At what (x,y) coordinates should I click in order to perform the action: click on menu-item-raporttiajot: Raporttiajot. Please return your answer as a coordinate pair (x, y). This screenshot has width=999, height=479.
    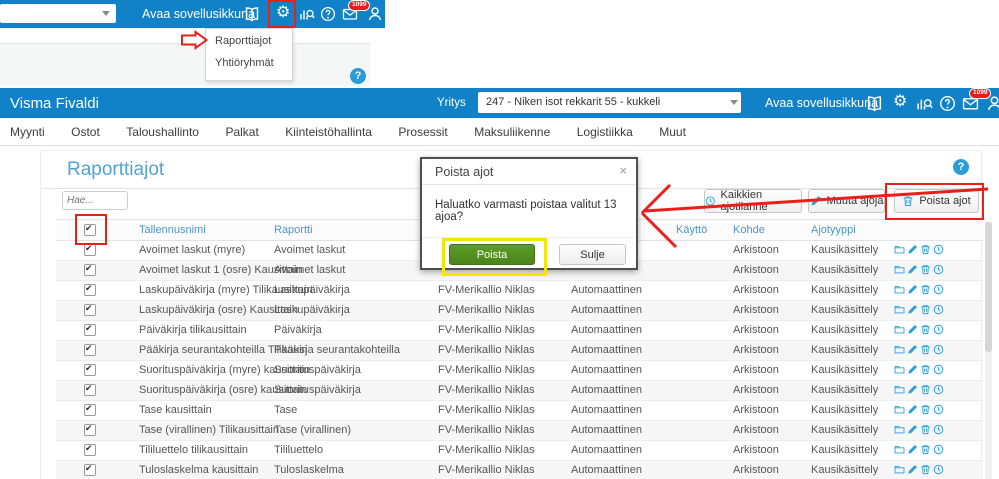
    Looking at the image, I should click on (249, 40).